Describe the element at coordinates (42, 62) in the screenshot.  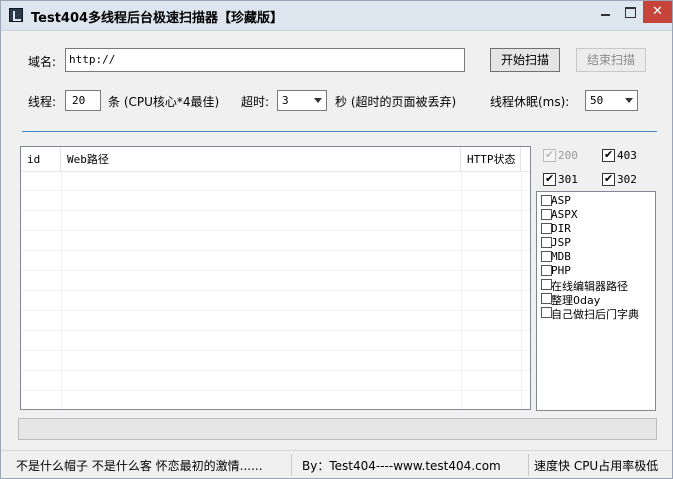
I see `domain-label: 域名:` at that location.